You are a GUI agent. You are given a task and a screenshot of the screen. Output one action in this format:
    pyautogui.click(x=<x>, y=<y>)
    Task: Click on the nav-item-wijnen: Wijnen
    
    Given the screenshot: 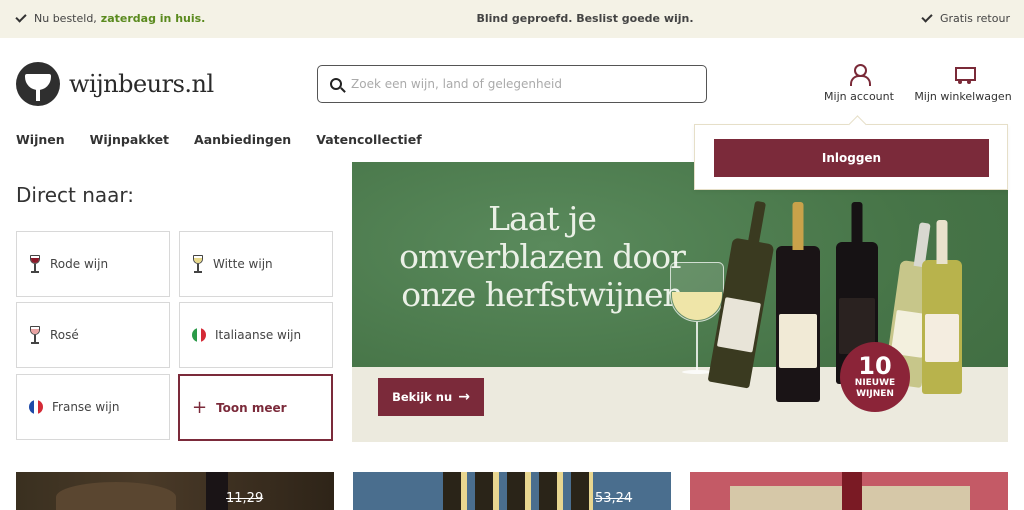 What is the action you would take?
    pyautogui.click(x=40, y=139)
    